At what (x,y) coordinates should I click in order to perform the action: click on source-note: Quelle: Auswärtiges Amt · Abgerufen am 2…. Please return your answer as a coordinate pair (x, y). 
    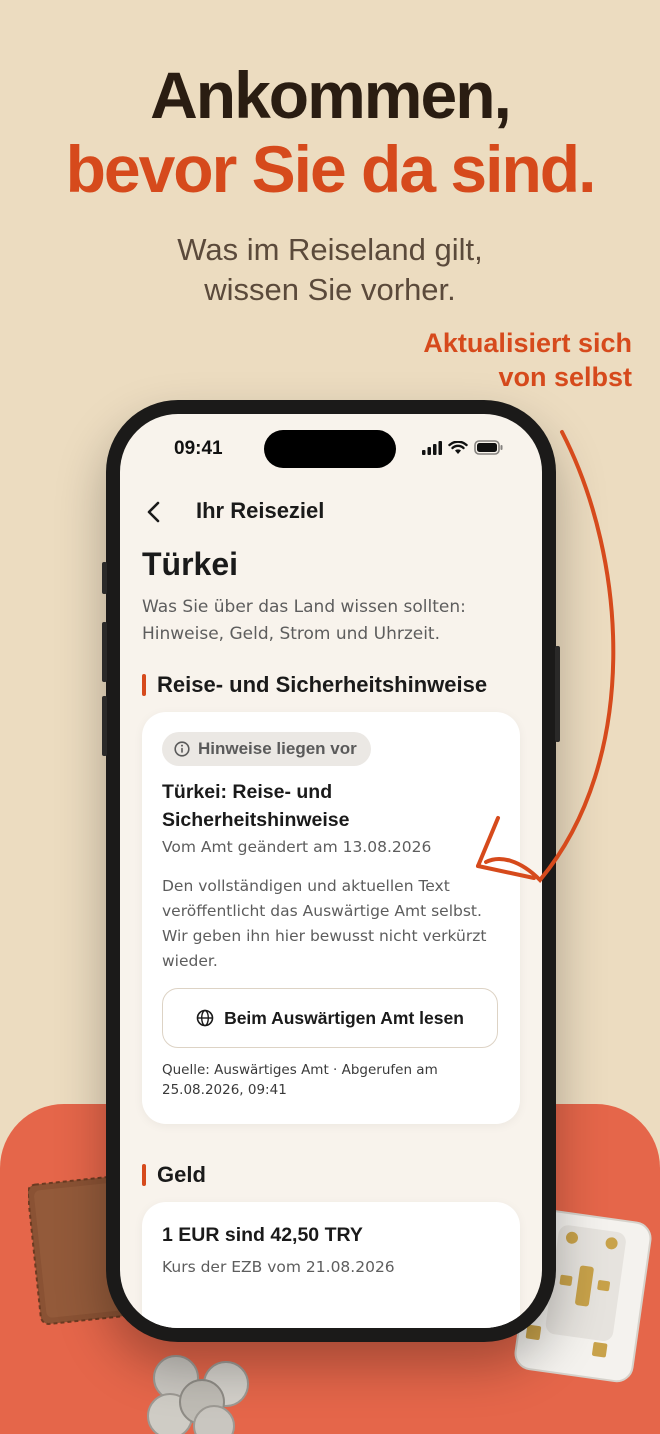
    Looking at the image, I should click on (300, 1080).